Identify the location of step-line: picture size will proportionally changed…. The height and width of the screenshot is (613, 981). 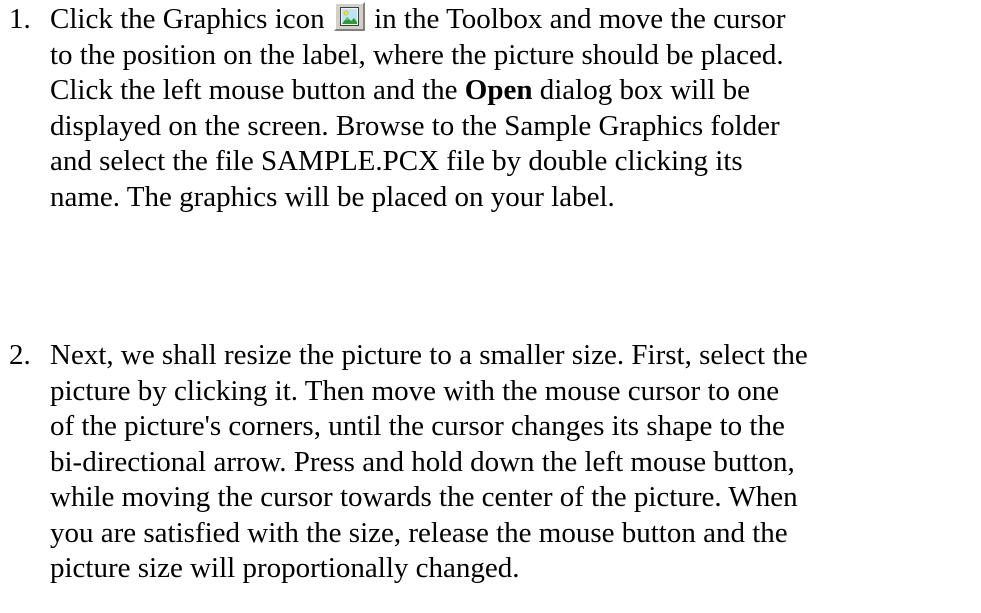
(285, 568).